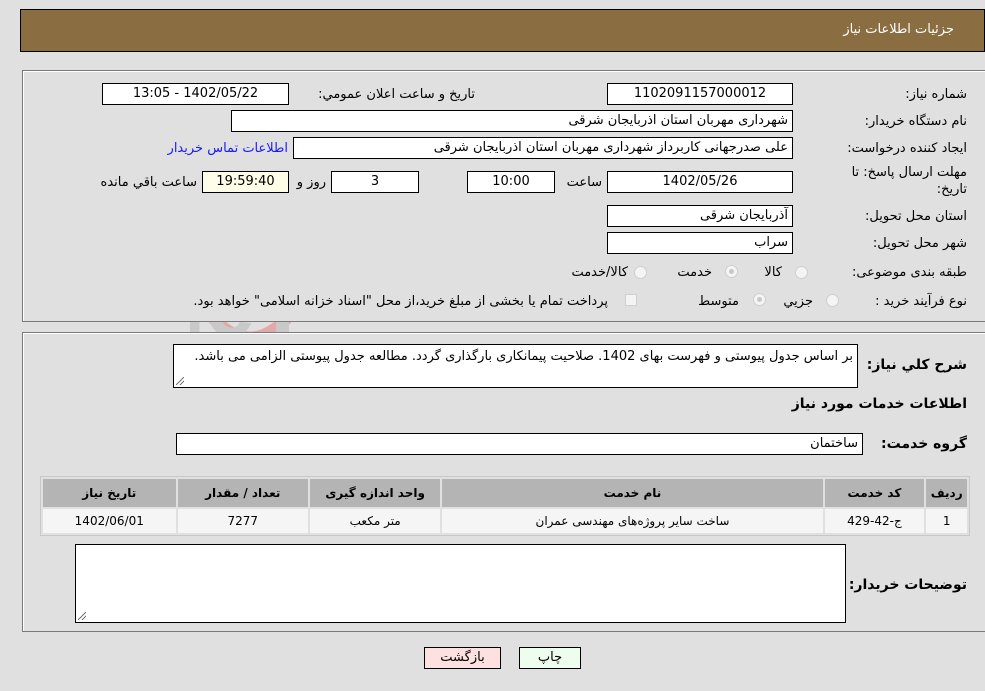  What do you see at coordinates (632, 493) in the screenshot?
I see `col-service-name: نام خدمت` at bounding box center [632, 493].